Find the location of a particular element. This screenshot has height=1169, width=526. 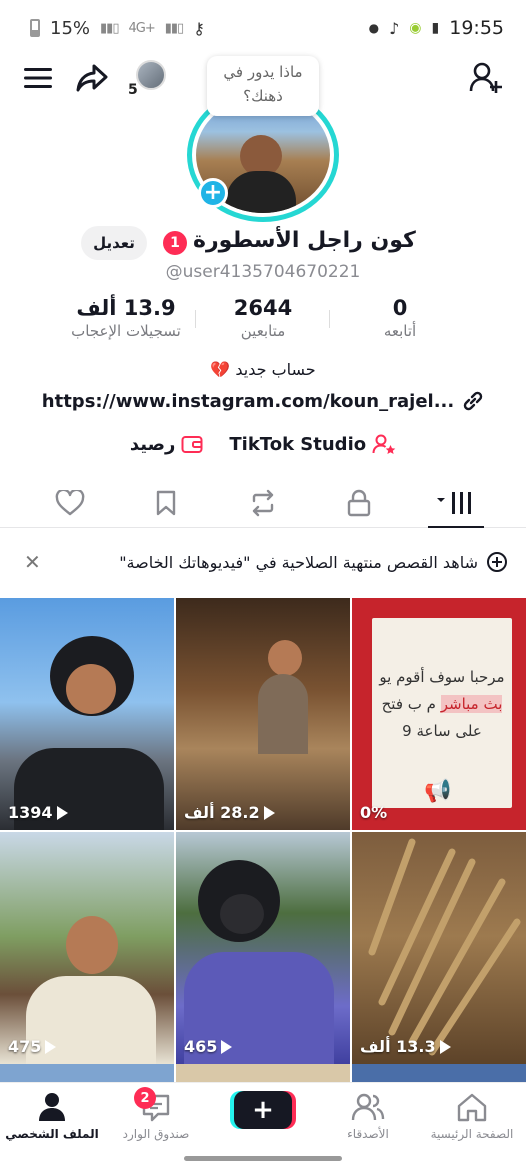

share-icon is located at coordinates (92, 78).